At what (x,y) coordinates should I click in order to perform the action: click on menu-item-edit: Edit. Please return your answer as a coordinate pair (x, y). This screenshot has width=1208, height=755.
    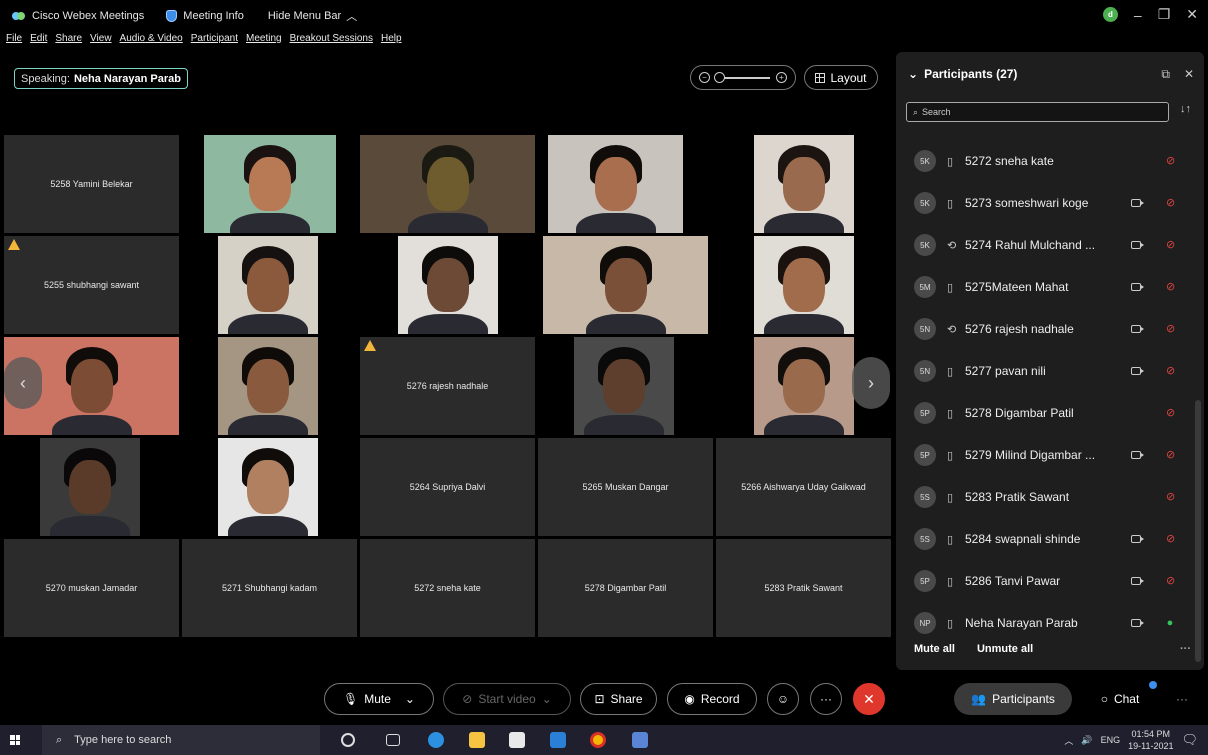
    Looking at the image, I should click on (38, 42).